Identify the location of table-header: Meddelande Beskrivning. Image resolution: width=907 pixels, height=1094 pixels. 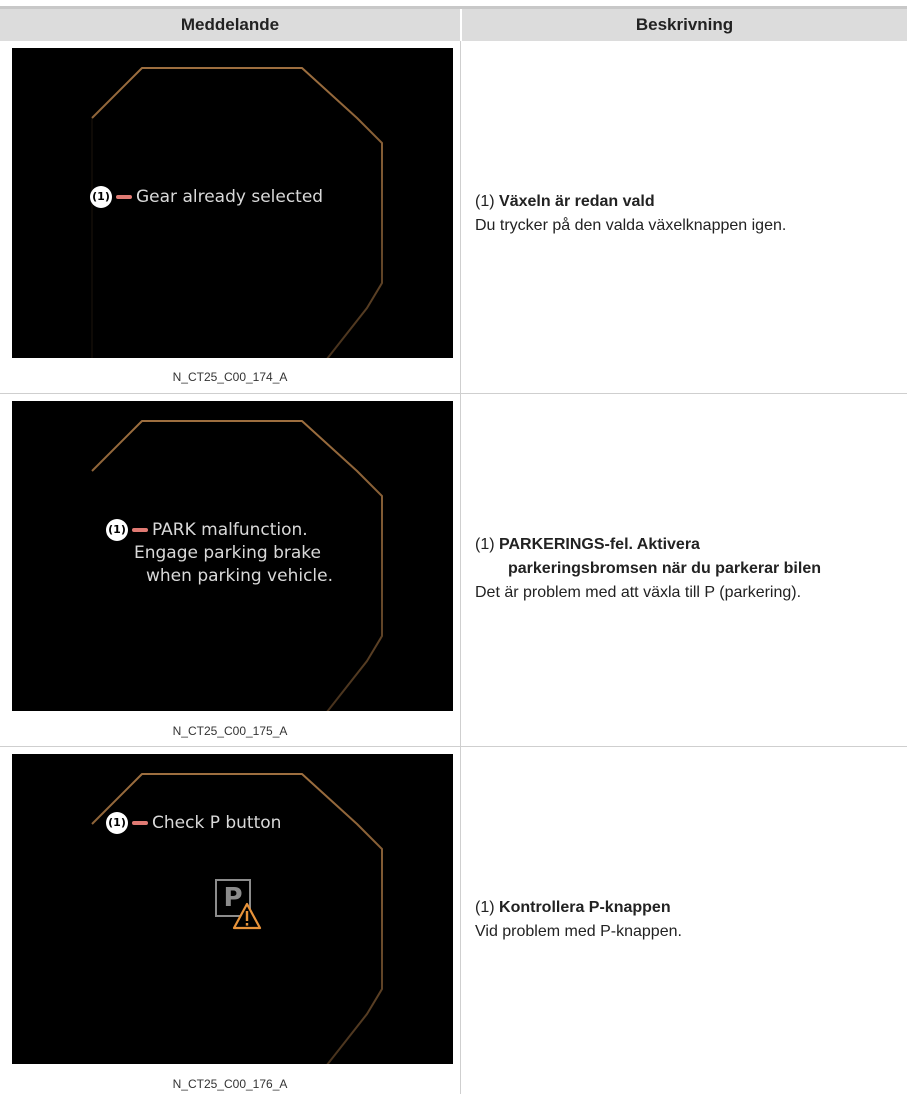
(453, 25).